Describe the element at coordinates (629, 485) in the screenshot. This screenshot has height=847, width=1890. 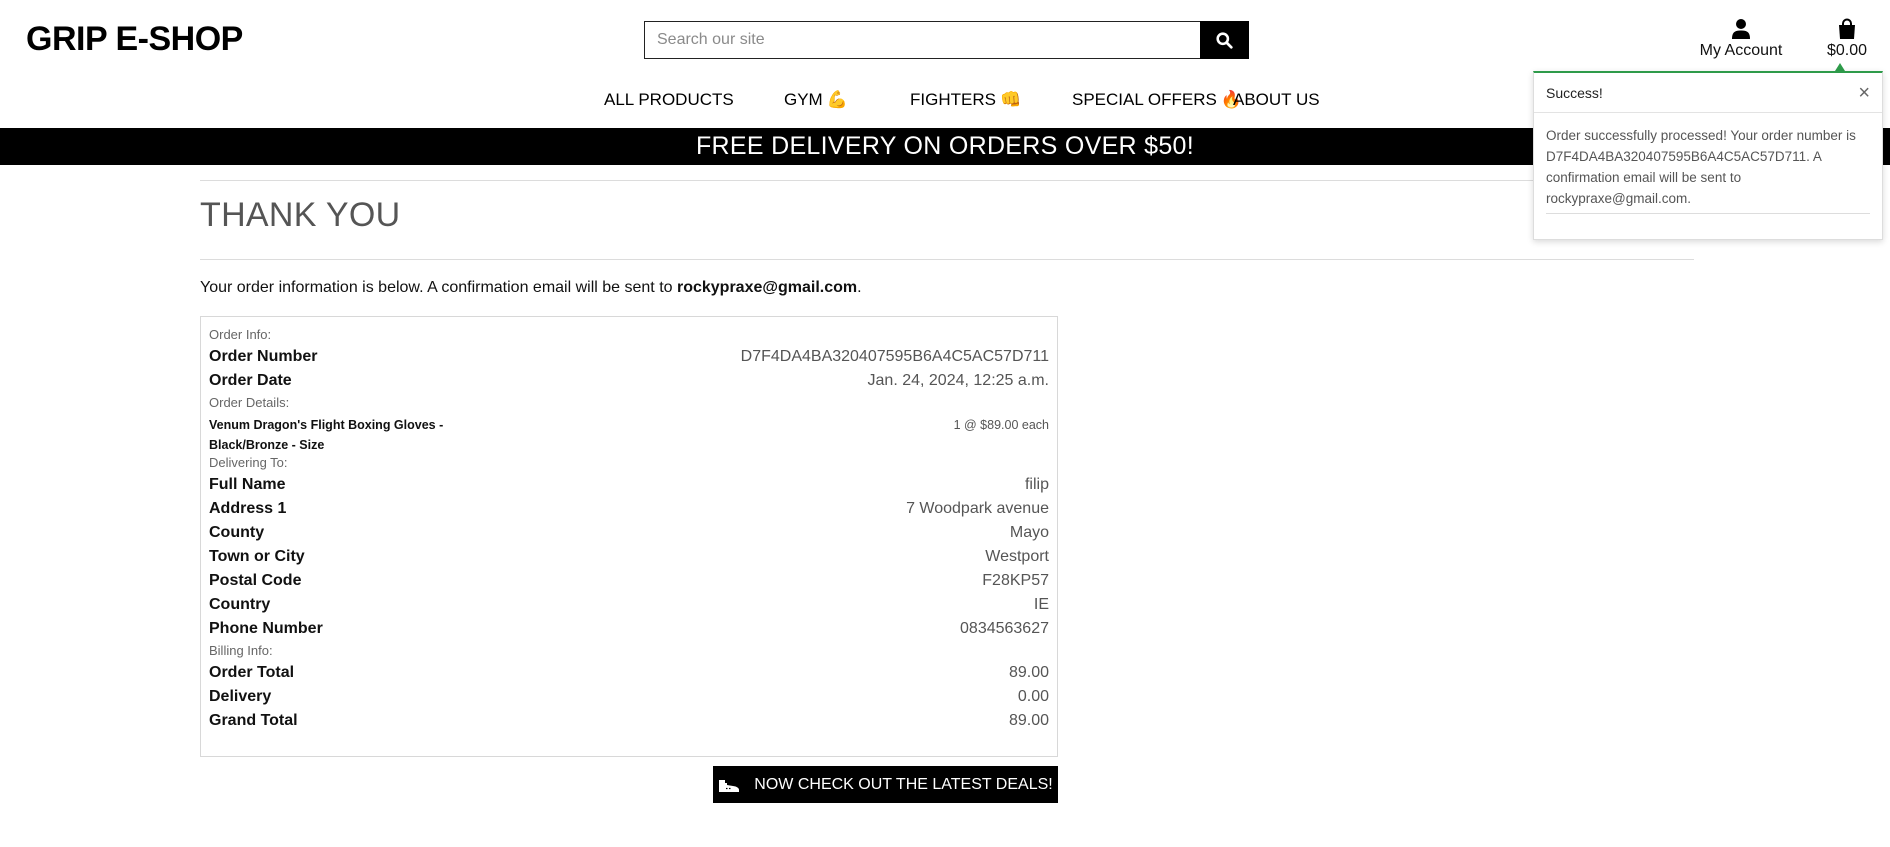
I see `delivery-row: Full Name filip` at that location.